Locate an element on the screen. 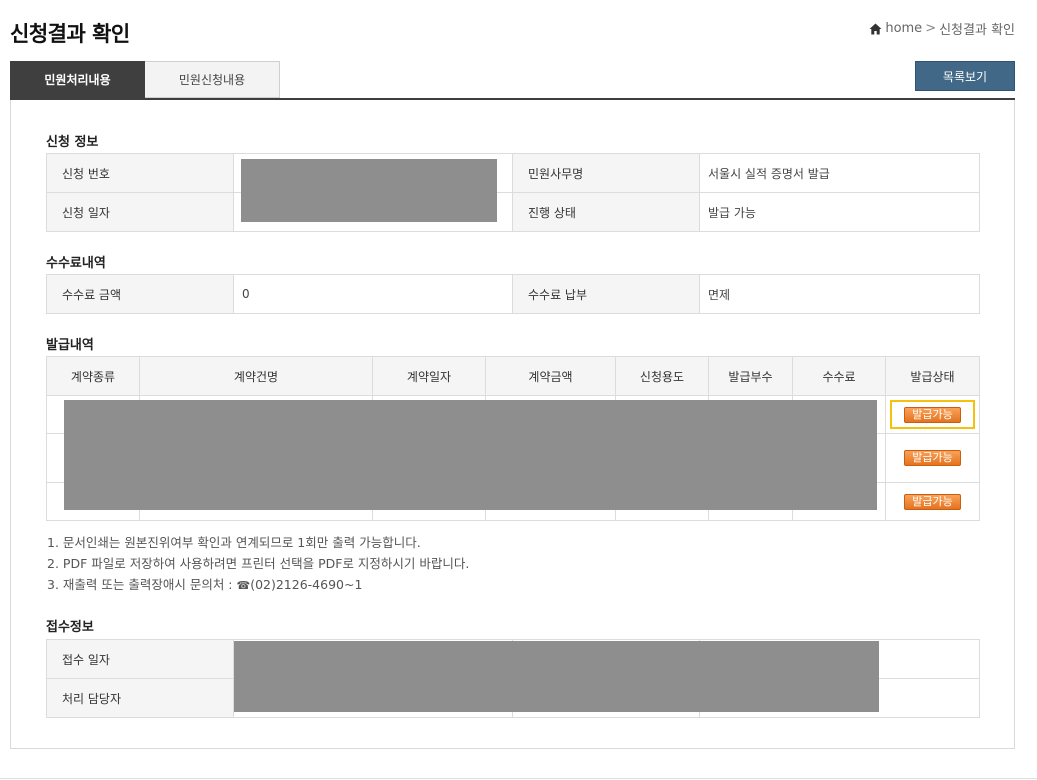  issue-table-header: 계약종류 계약건명 계약일자 계약금액 신청용도 발급부수 수수료 발급상태 is located at coordinates (513, 376).